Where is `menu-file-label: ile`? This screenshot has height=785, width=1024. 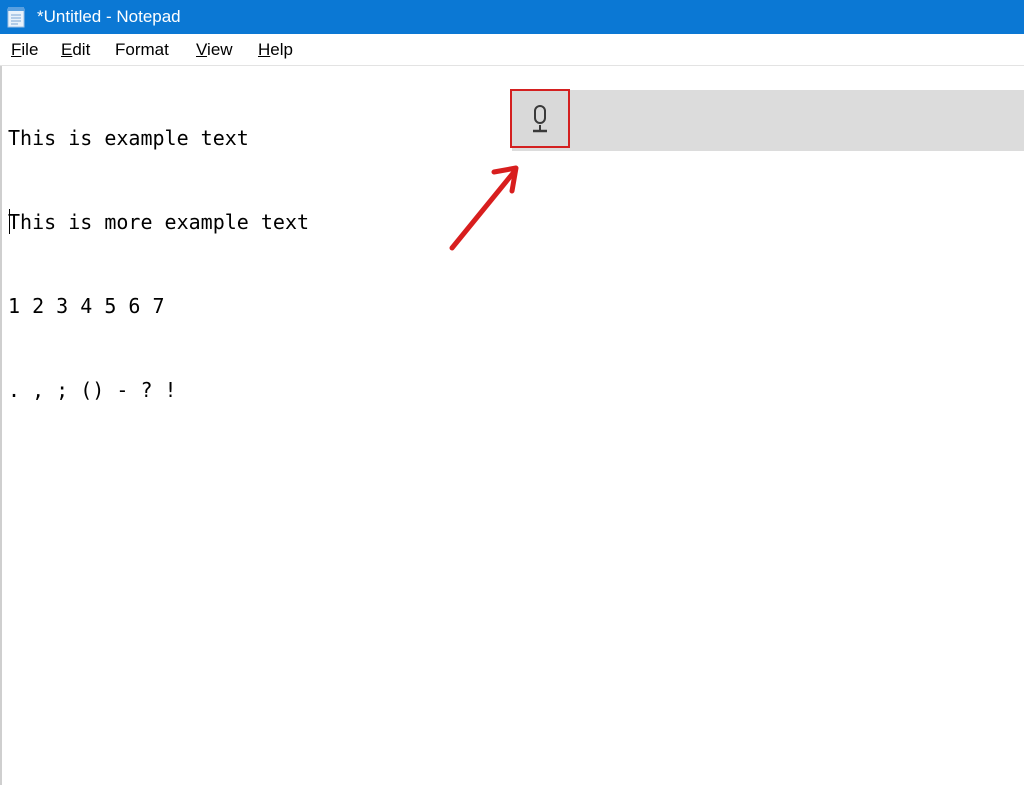
menu-file-label: ile is located at coordinates (30, 49).